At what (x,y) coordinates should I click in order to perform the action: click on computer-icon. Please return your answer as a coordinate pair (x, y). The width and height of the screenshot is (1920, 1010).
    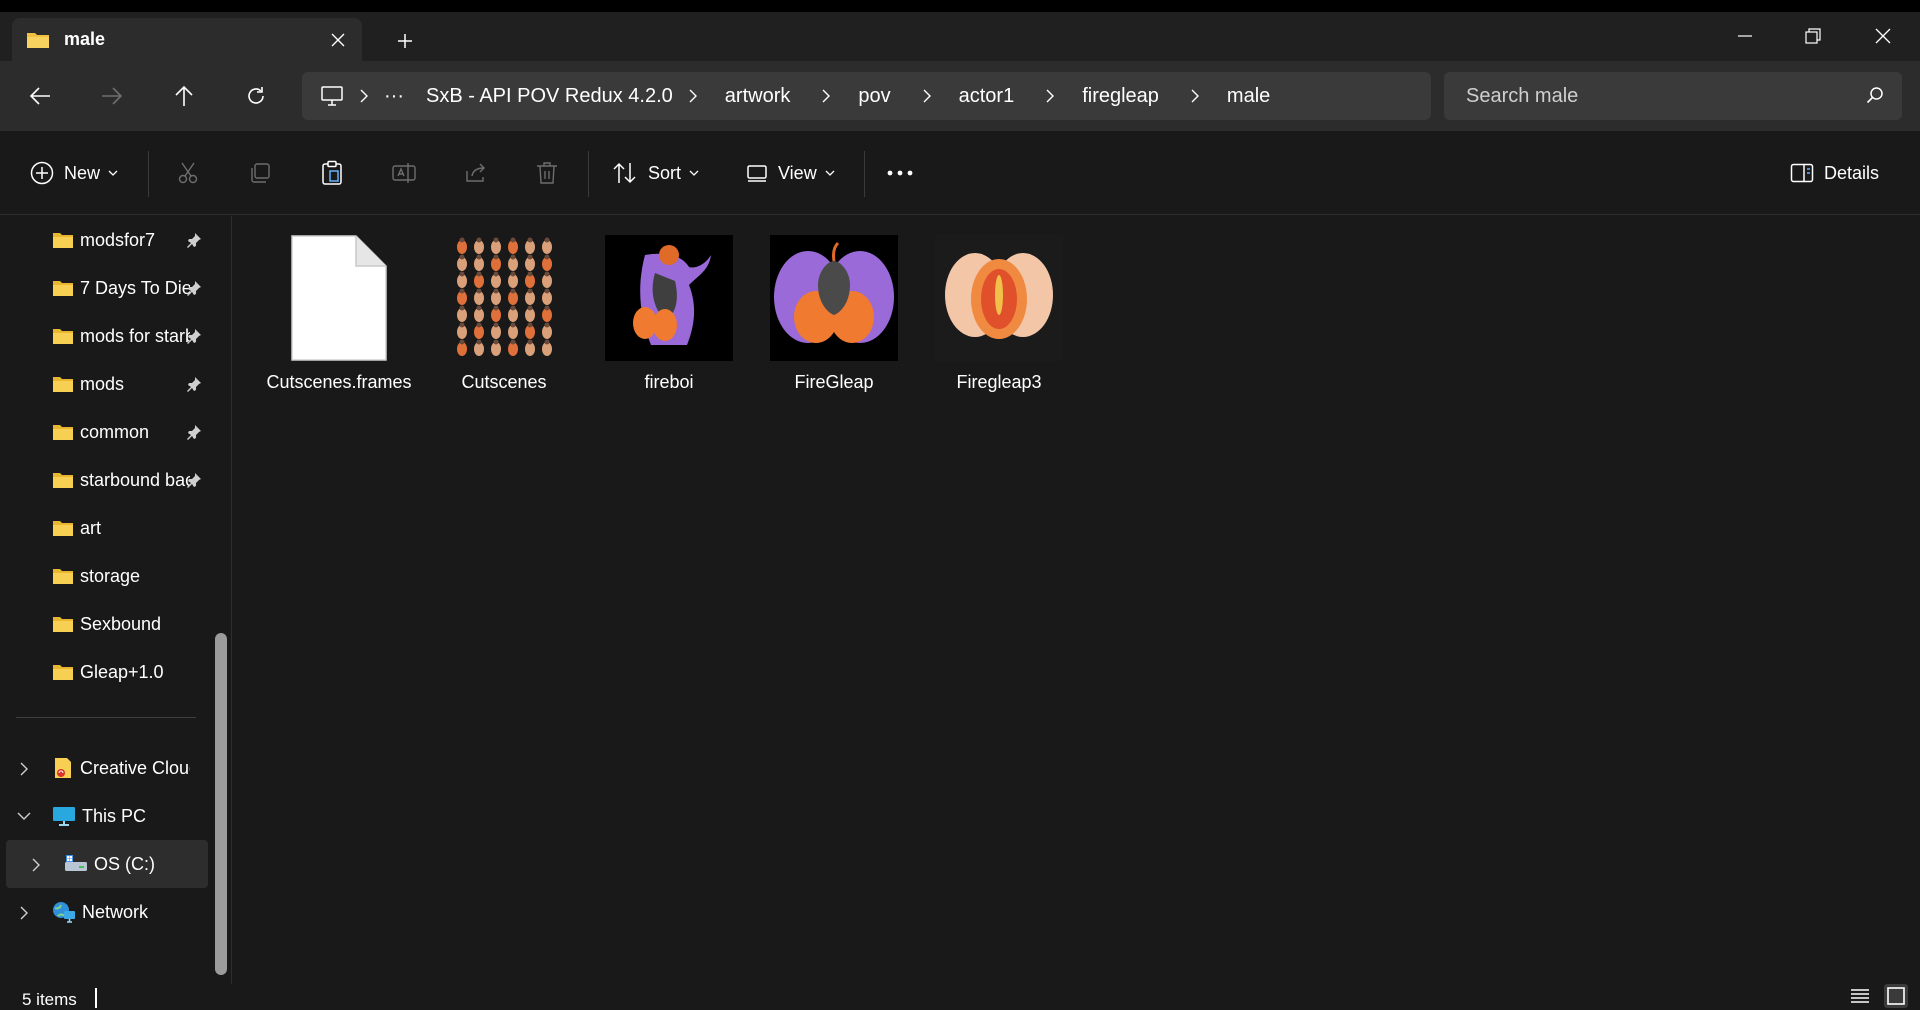
    Looking at the image, I should click on (332, 96).